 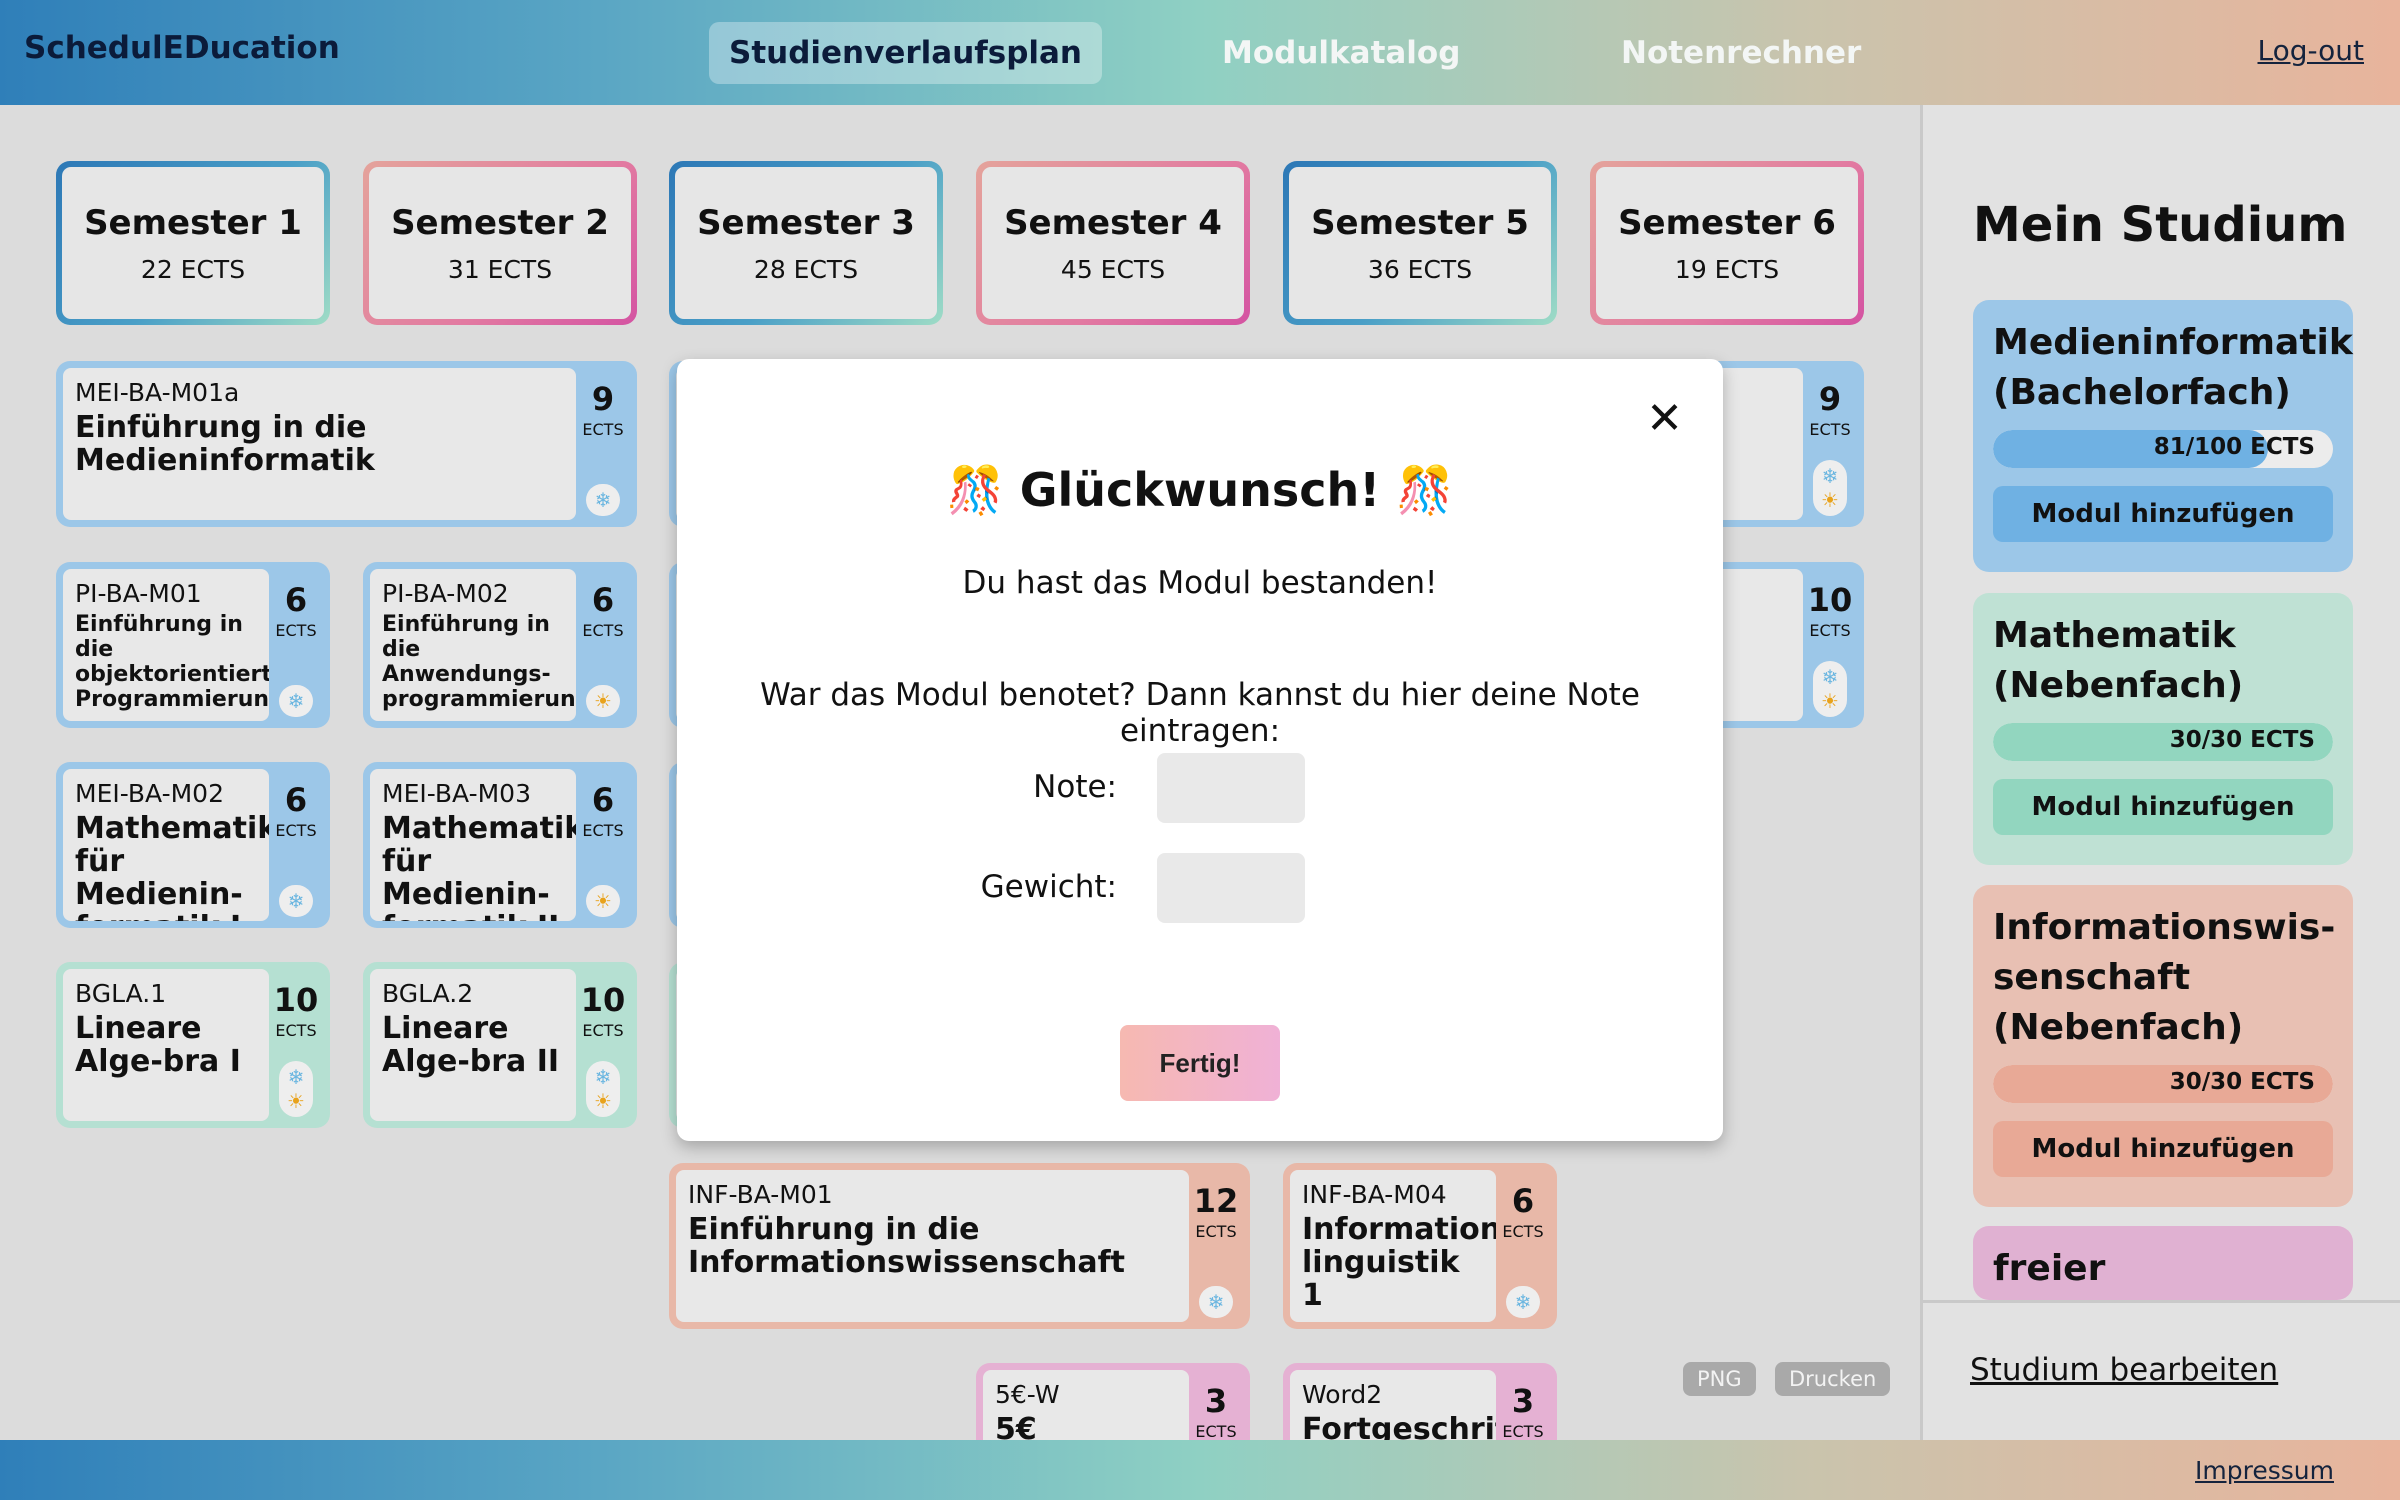 What do you see at coordinates (806, 269) in the screenshot?
I see `semester-ects: 28 ECTS` at bounding box center [806, 269].